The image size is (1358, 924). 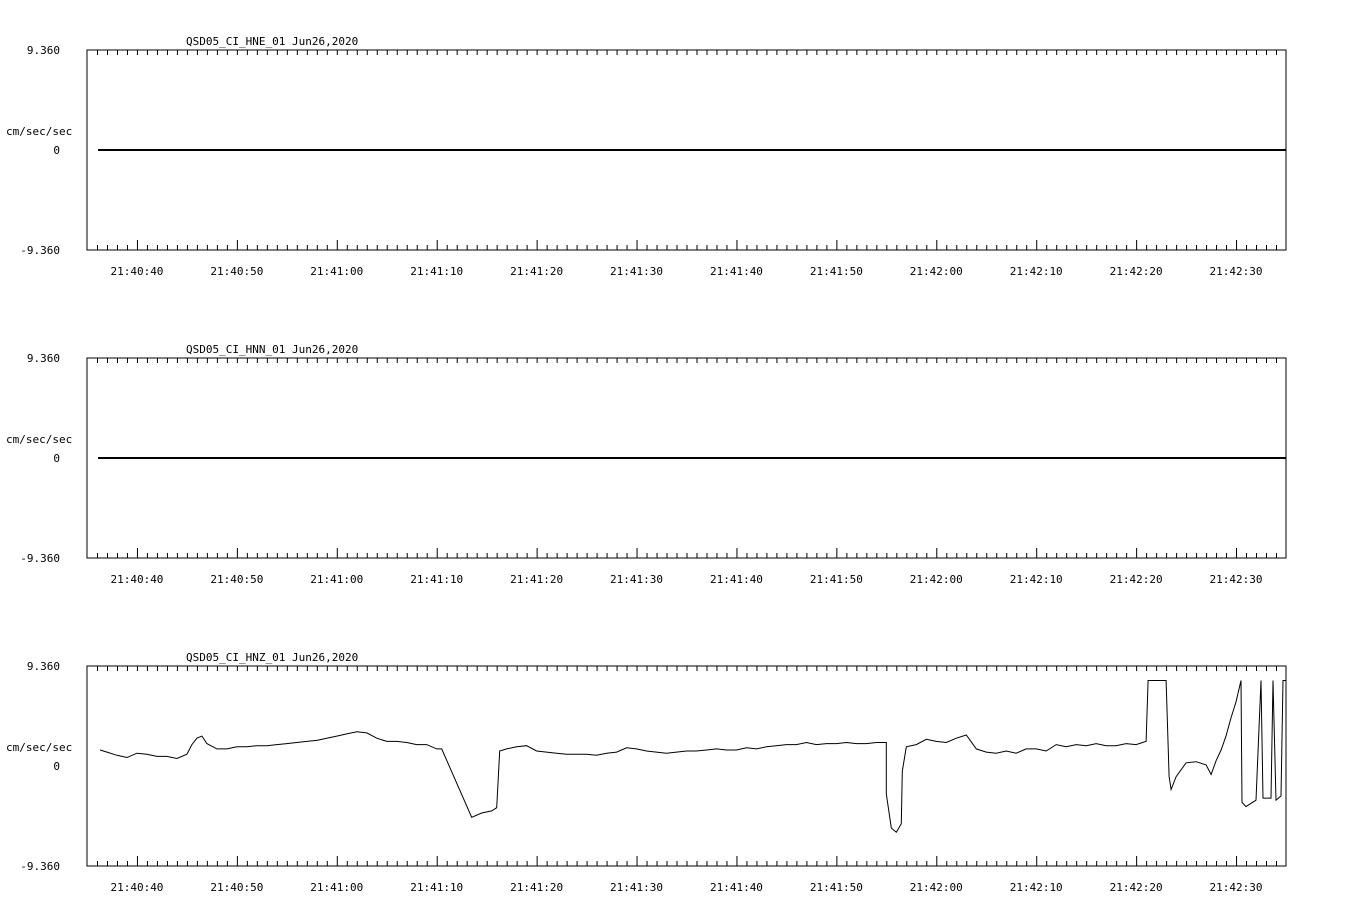 What do you see at coordinates (272, 349) in the screenshot?
I see `panel-title: QSD05_CI_HNN_01 Jun26,2020` at bounding box center [272, 349].